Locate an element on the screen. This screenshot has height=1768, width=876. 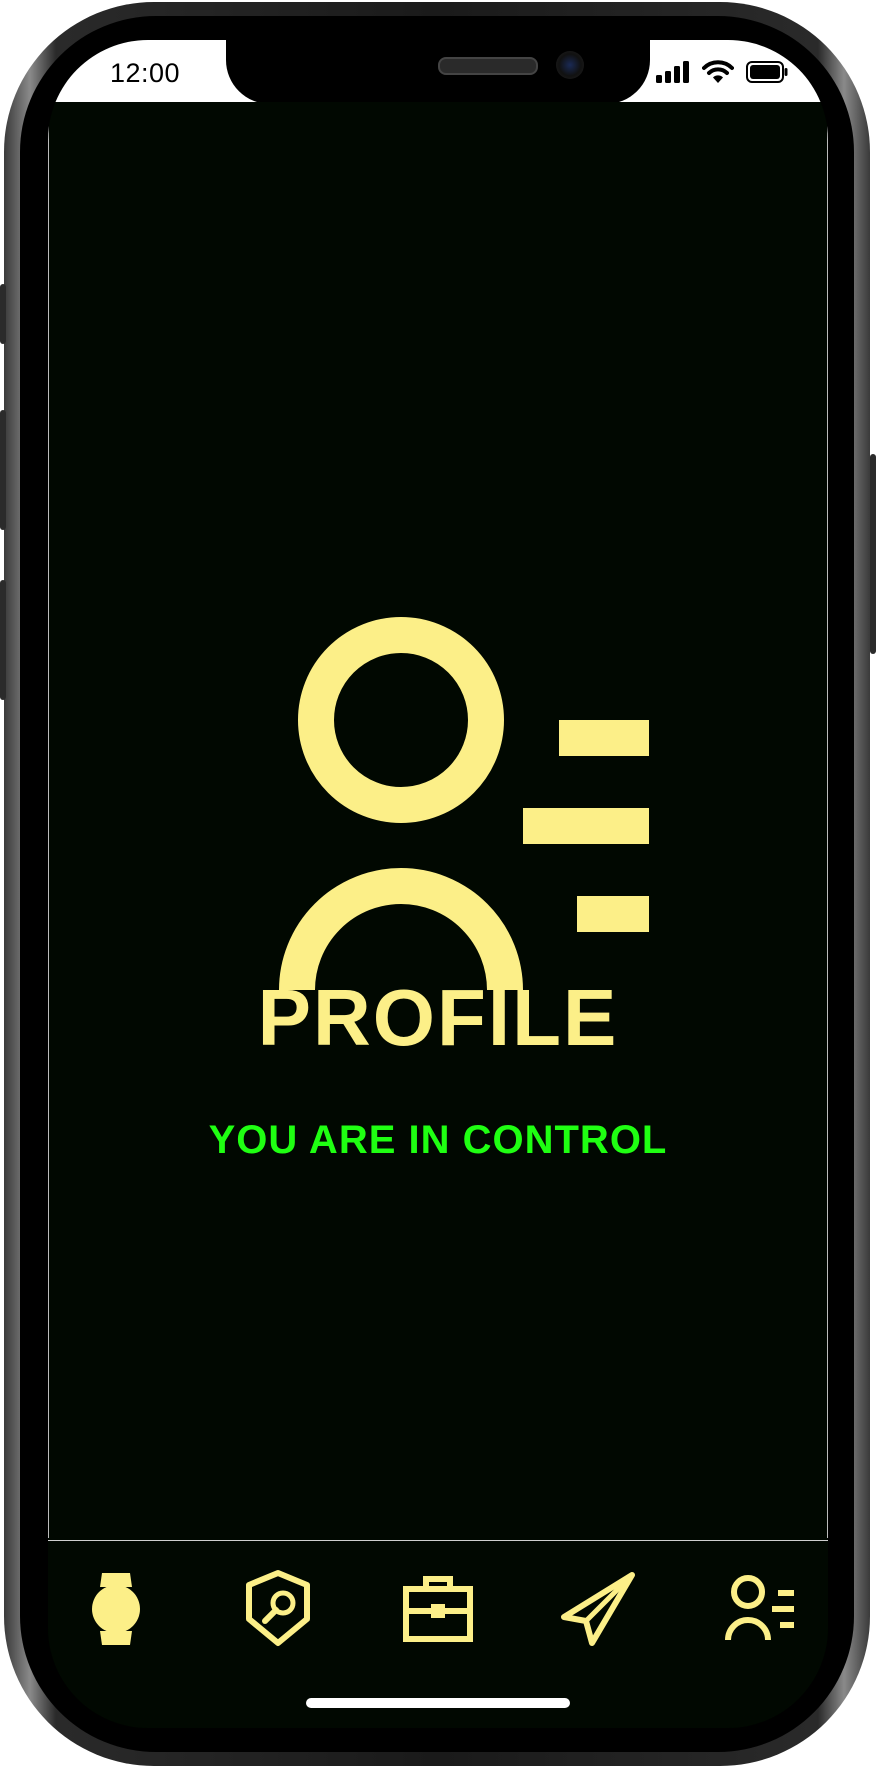
mute-switch is located at coordinates (3, 314).